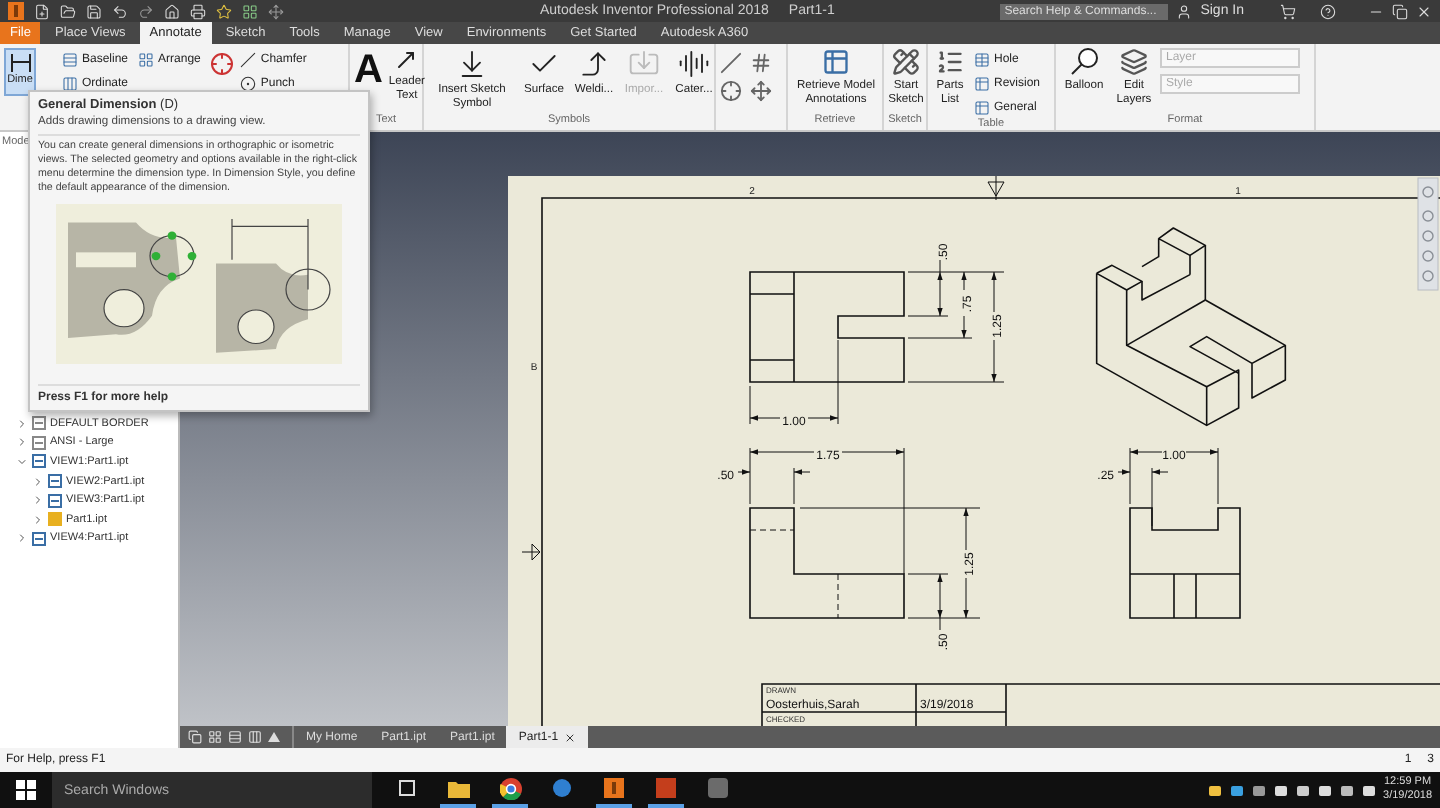  What do you see at coordinates (20, 63) in the screenshot?
I see `dimension-icon` at bounding box center [20, 63].